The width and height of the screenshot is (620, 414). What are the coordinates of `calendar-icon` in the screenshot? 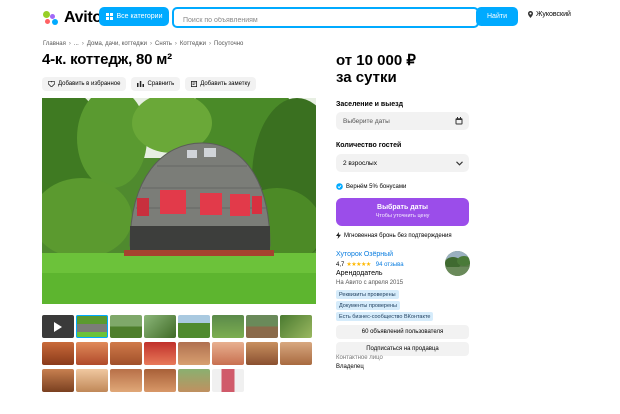 It's located at (459, 121).